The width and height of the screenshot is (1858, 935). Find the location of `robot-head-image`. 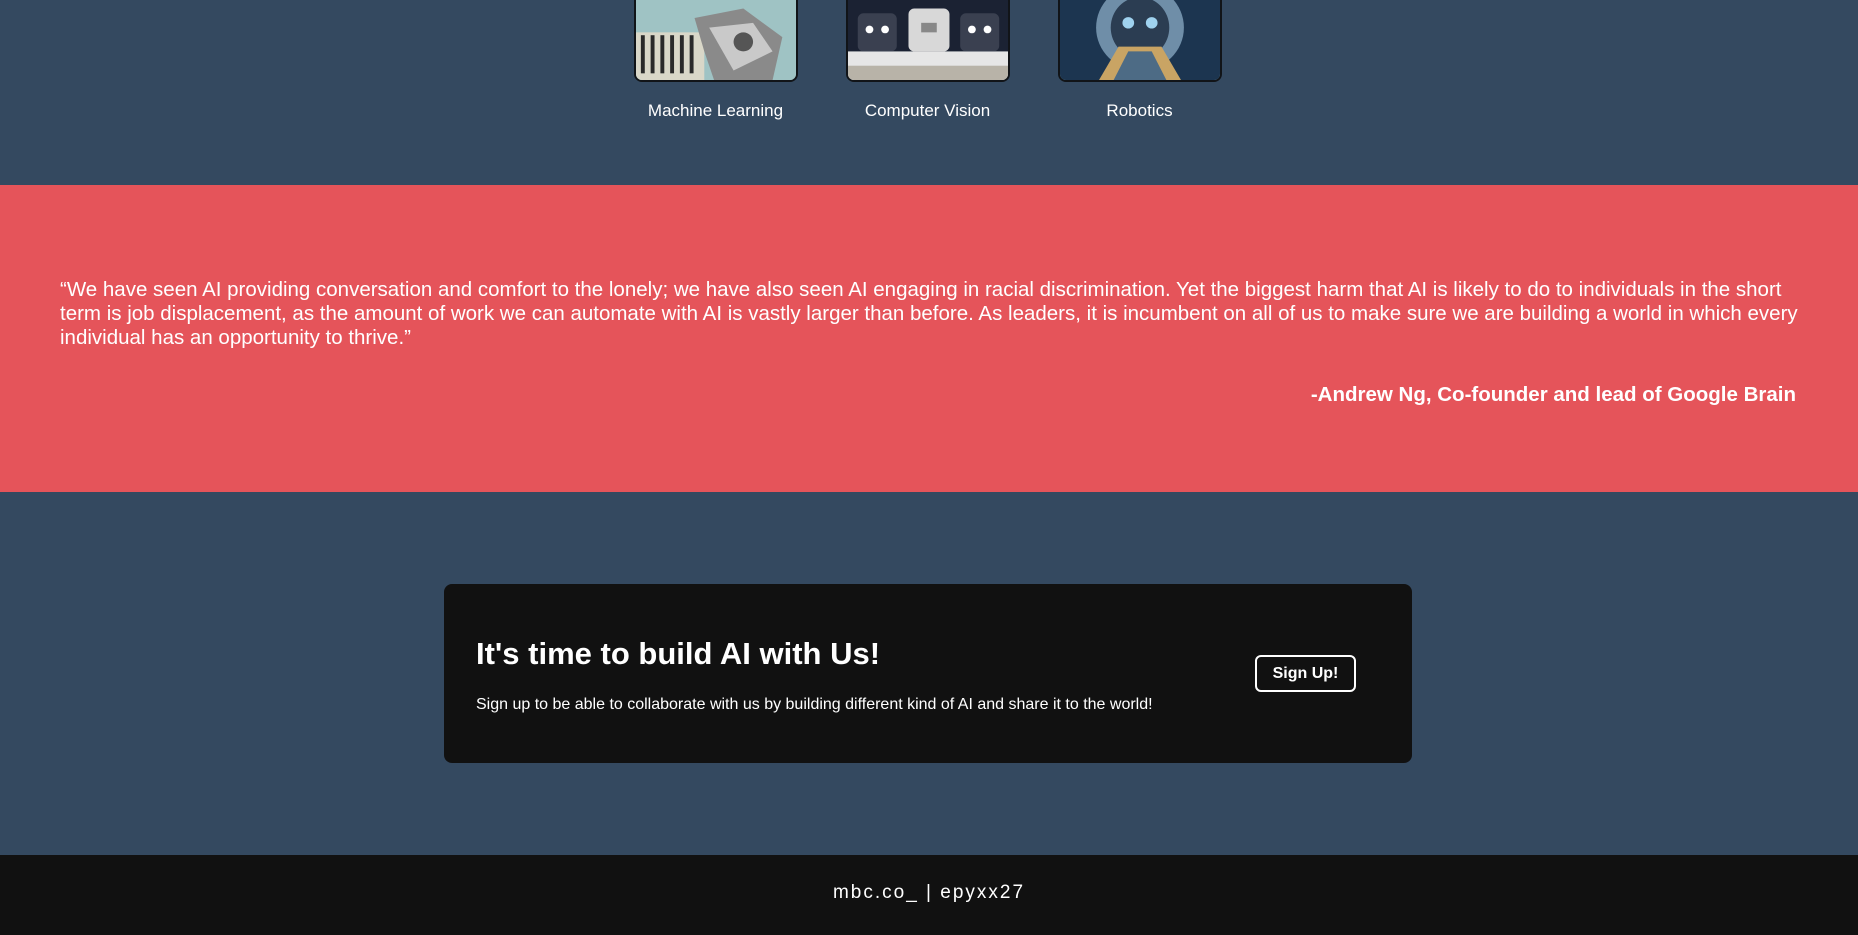

robot-head-image is located at coordinates (1139, 41).